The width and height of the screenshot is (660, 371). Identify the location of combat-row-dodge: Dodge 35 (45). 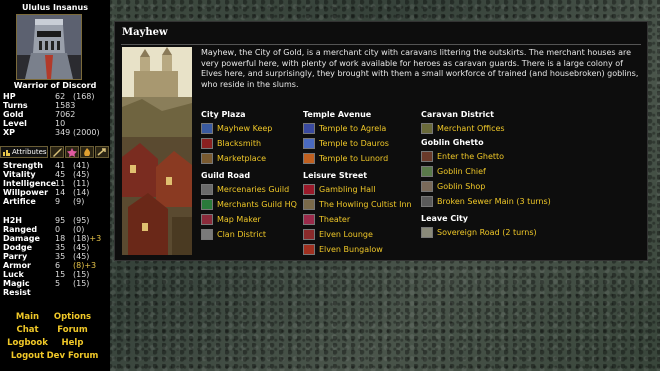
(56, 247).